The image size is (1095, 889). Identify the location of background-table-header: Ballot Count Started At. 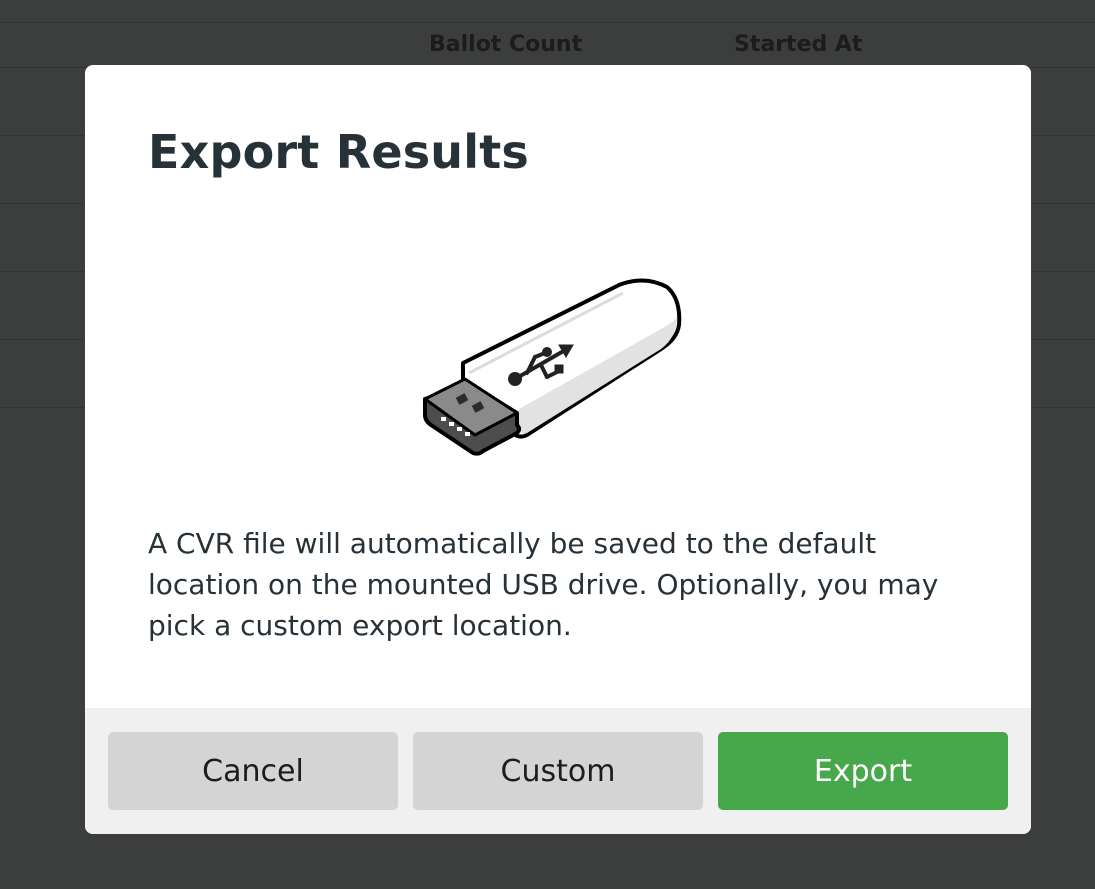
(547, 45).